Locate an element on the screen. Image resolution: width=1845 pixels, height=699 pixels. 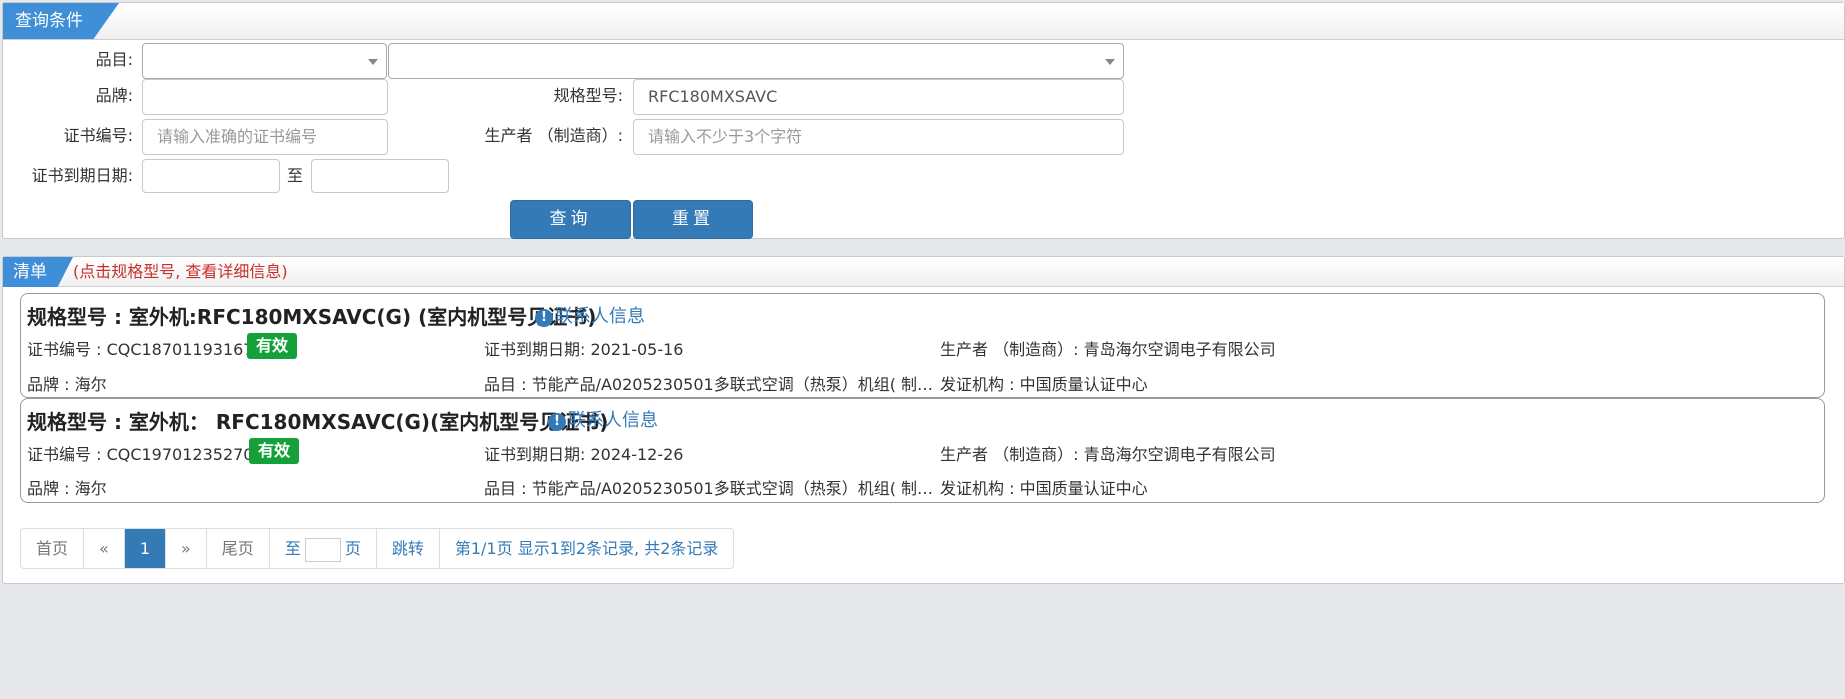
cert-no: 证书编号 : CQC19701235270 is located at coordinates (140, 454).